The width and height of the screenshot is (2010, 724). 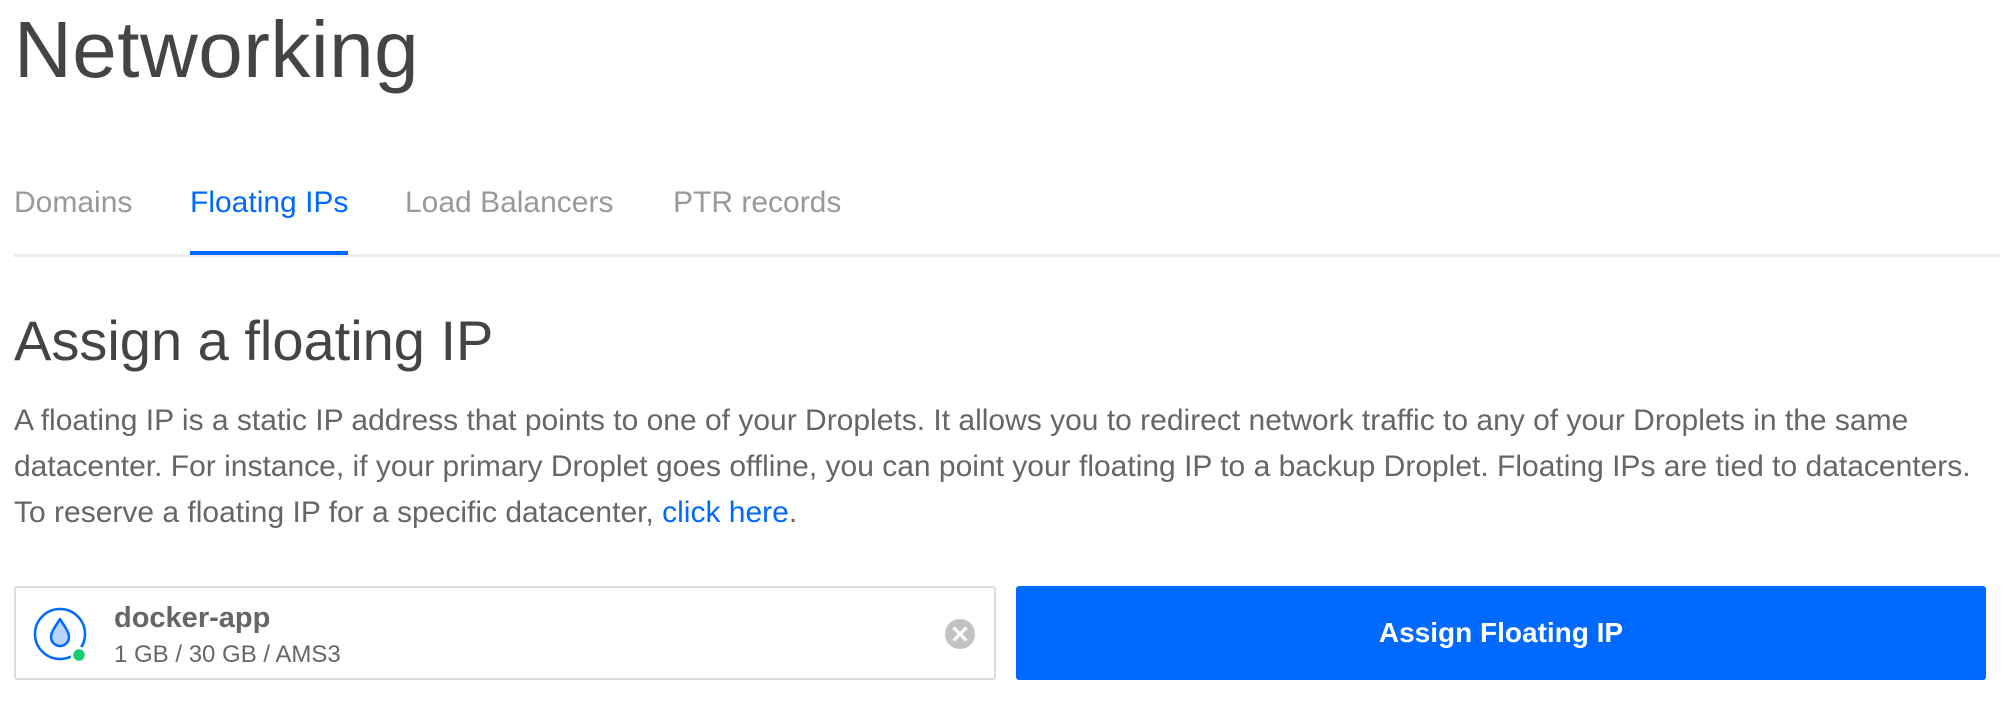 I want to click on tab-floating-ips: Floating IPs, so click(x=269, y=215).